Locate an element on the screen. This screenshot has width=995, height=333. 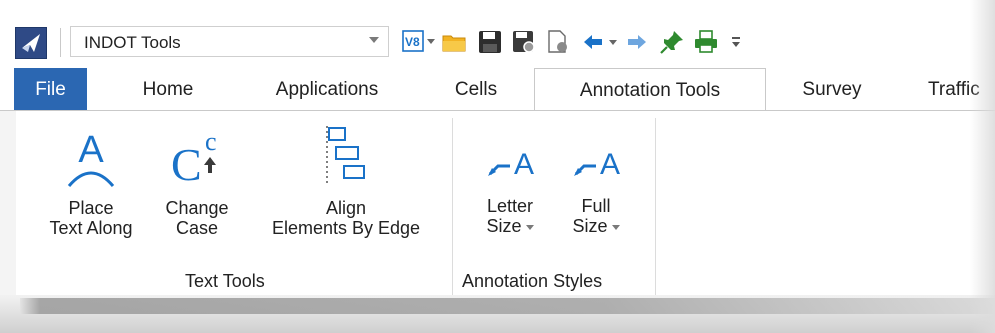
tab-cells: Cells is located at coordinates (476, 89).